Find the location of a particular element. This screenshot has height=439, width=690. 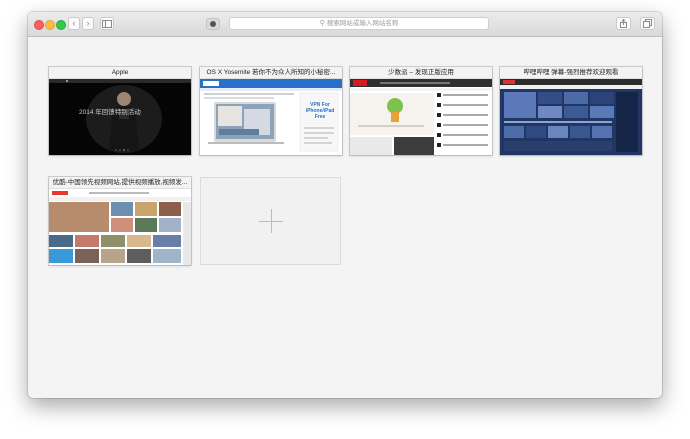

search-icon: ⚲ is located at coordinates (322, 23).